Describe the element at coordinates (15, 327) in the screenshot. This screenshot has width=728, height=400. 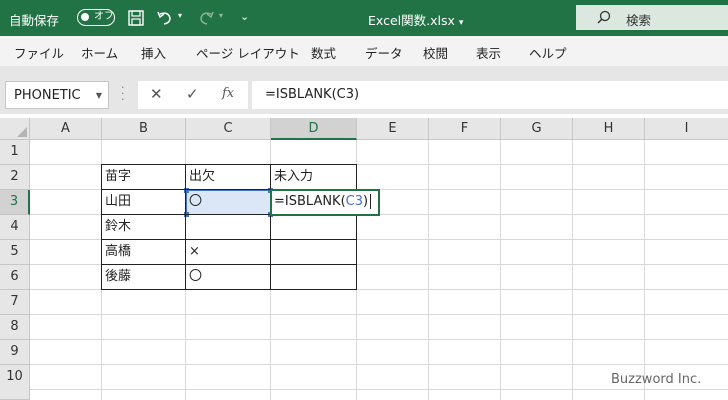
I see `row-header-8: 8` at that location.